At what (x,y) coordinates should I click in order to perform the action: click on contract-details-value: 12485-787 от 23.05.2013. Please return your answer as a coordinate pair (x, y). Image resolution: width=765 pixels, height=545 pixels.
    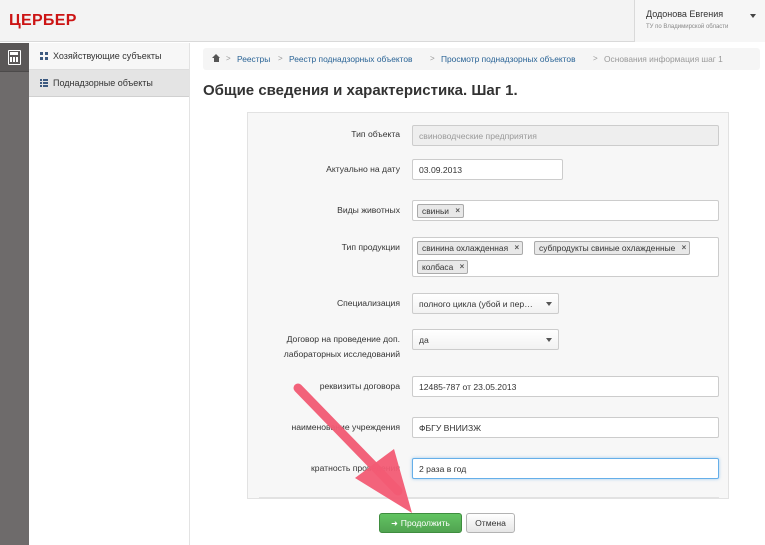
    Looking at the image, I should click on (468, 387).